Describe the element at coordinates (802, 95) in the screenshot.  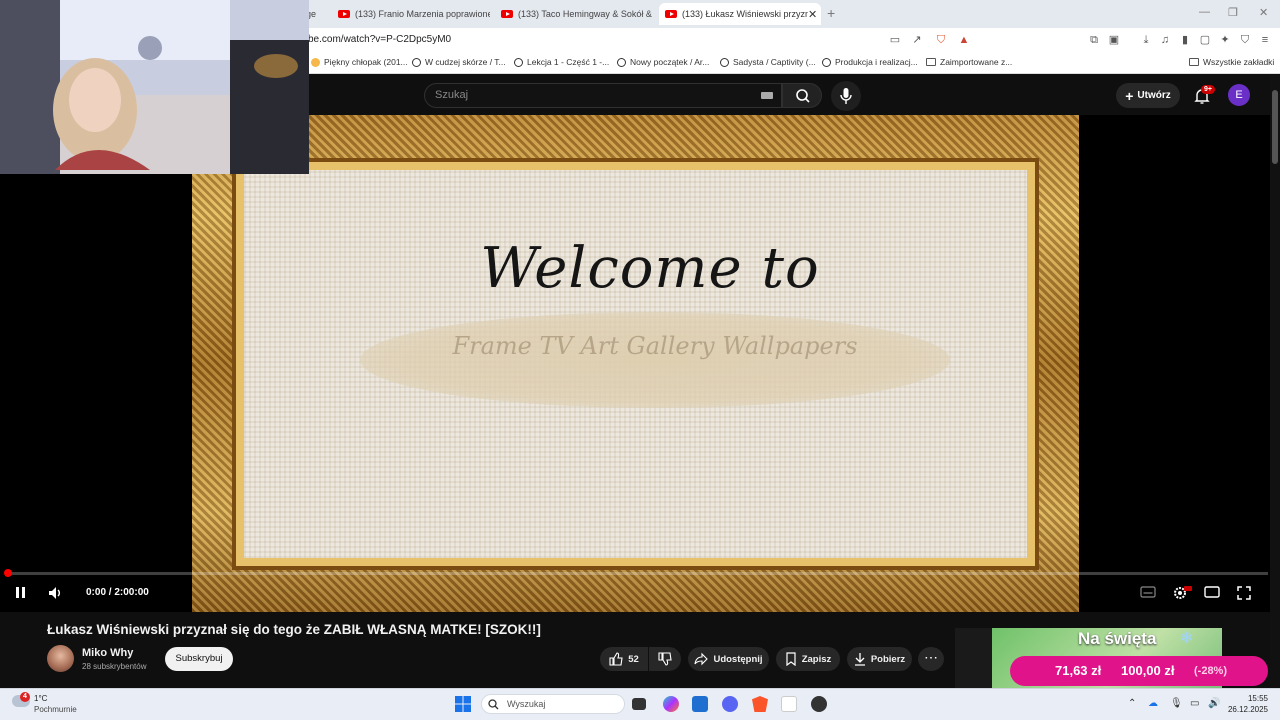
I see `search-button` at that location.